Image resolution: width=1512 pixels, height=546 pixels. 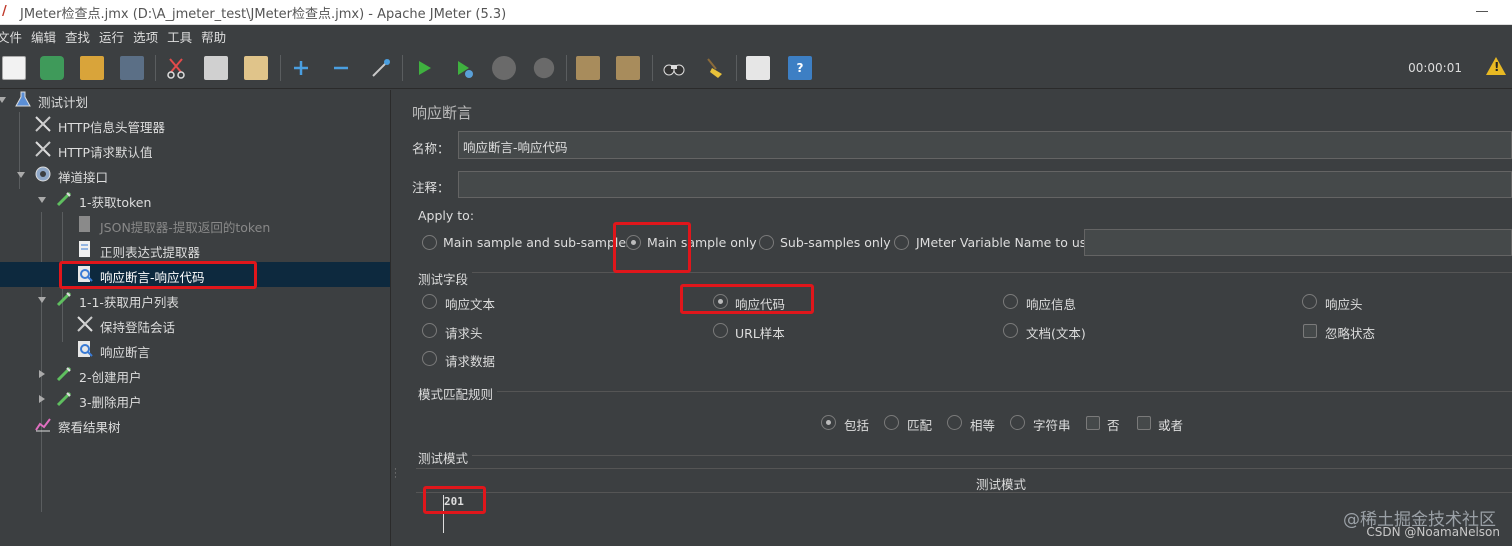 I want to click on elapsed-timer: 00:00:01, so click(x=1435, y=68).